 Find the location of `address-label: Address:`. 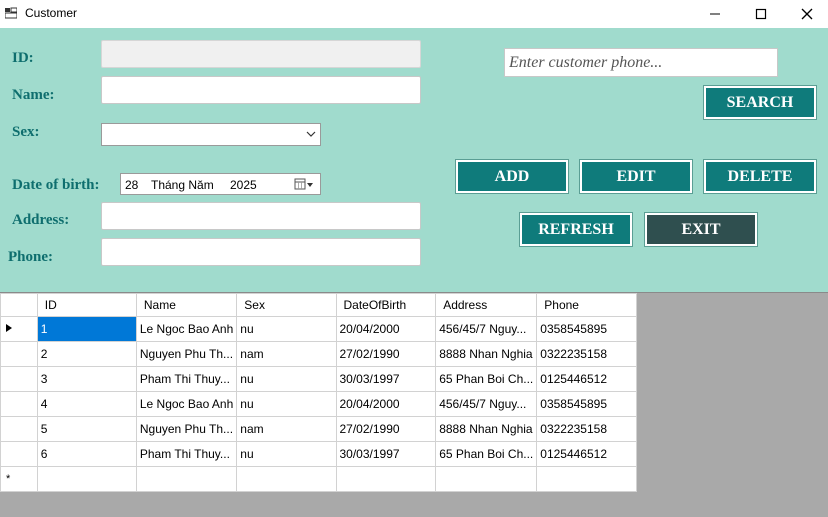

address-label: Address: is located at coordinates (41, 220).